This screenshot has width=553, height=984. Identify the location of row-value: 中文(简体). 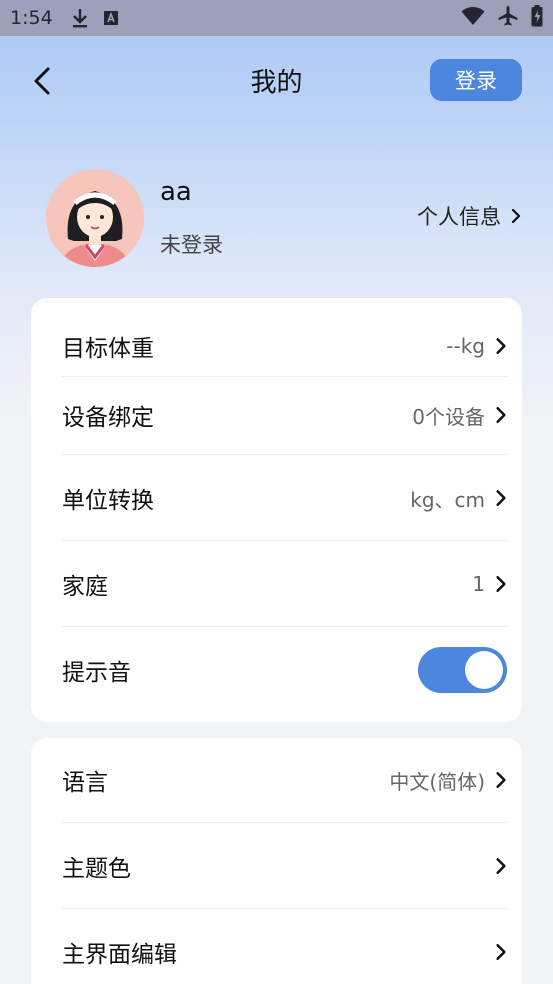
(437, 781).